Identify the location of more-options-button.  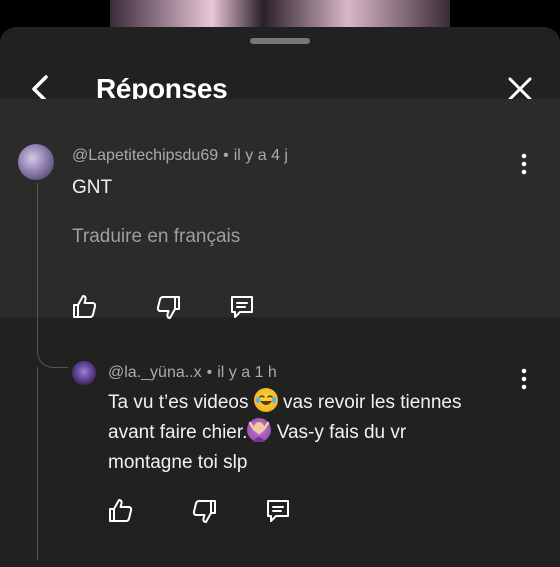
(524, 164).